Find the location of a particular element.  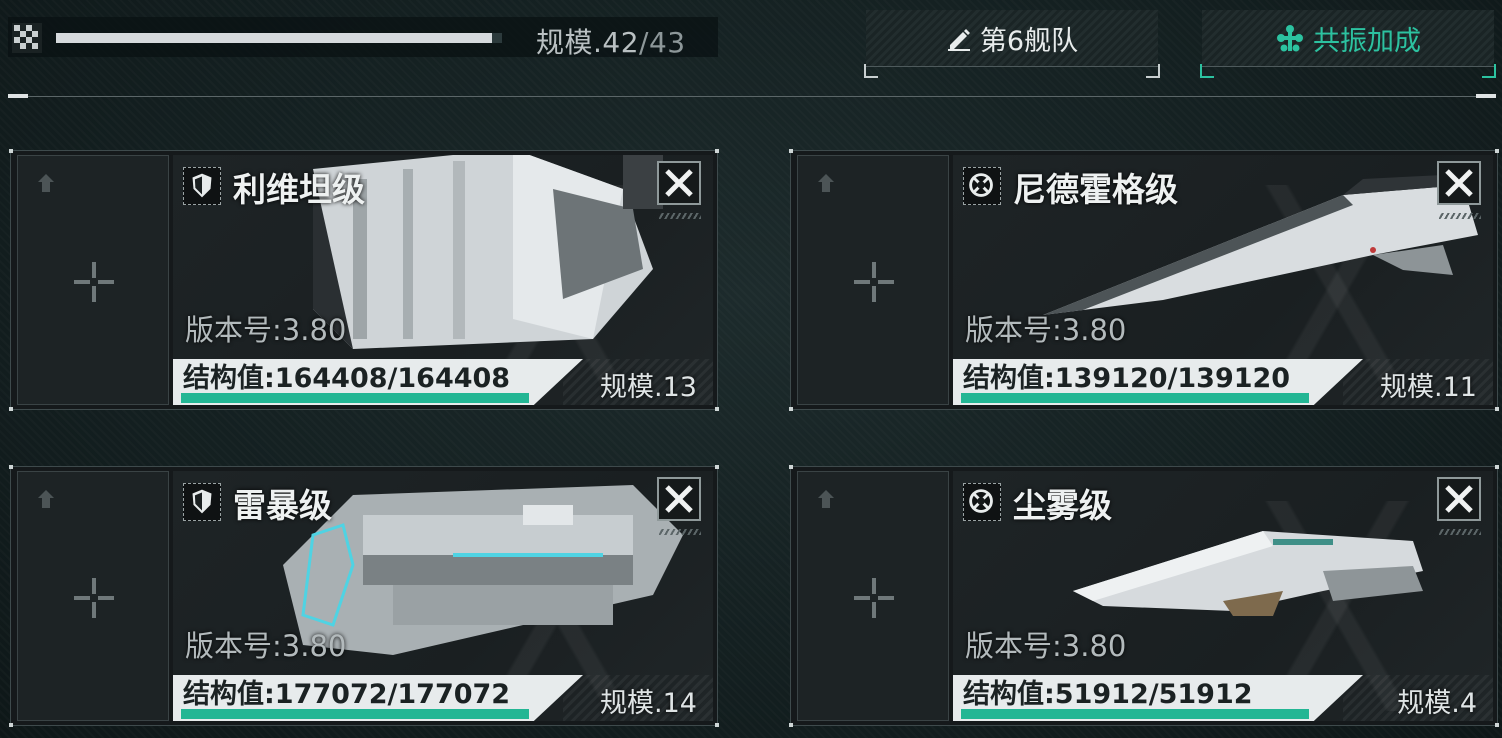

ship-info-panel: 利维坦级 版本号:3.80 结构值:164408/164408 规模.13 is located at coordinates (443, 280).